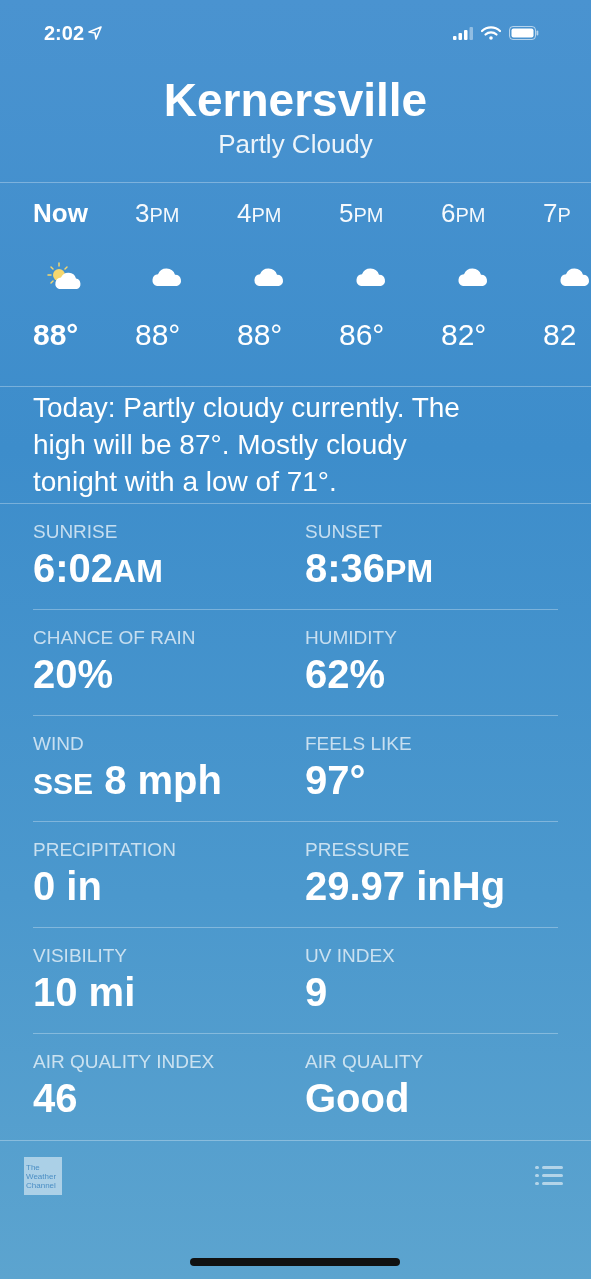 The image size is (591, 1279). I want to click on weather-channel-logo: The Weather Channel, so click(43, 1176).